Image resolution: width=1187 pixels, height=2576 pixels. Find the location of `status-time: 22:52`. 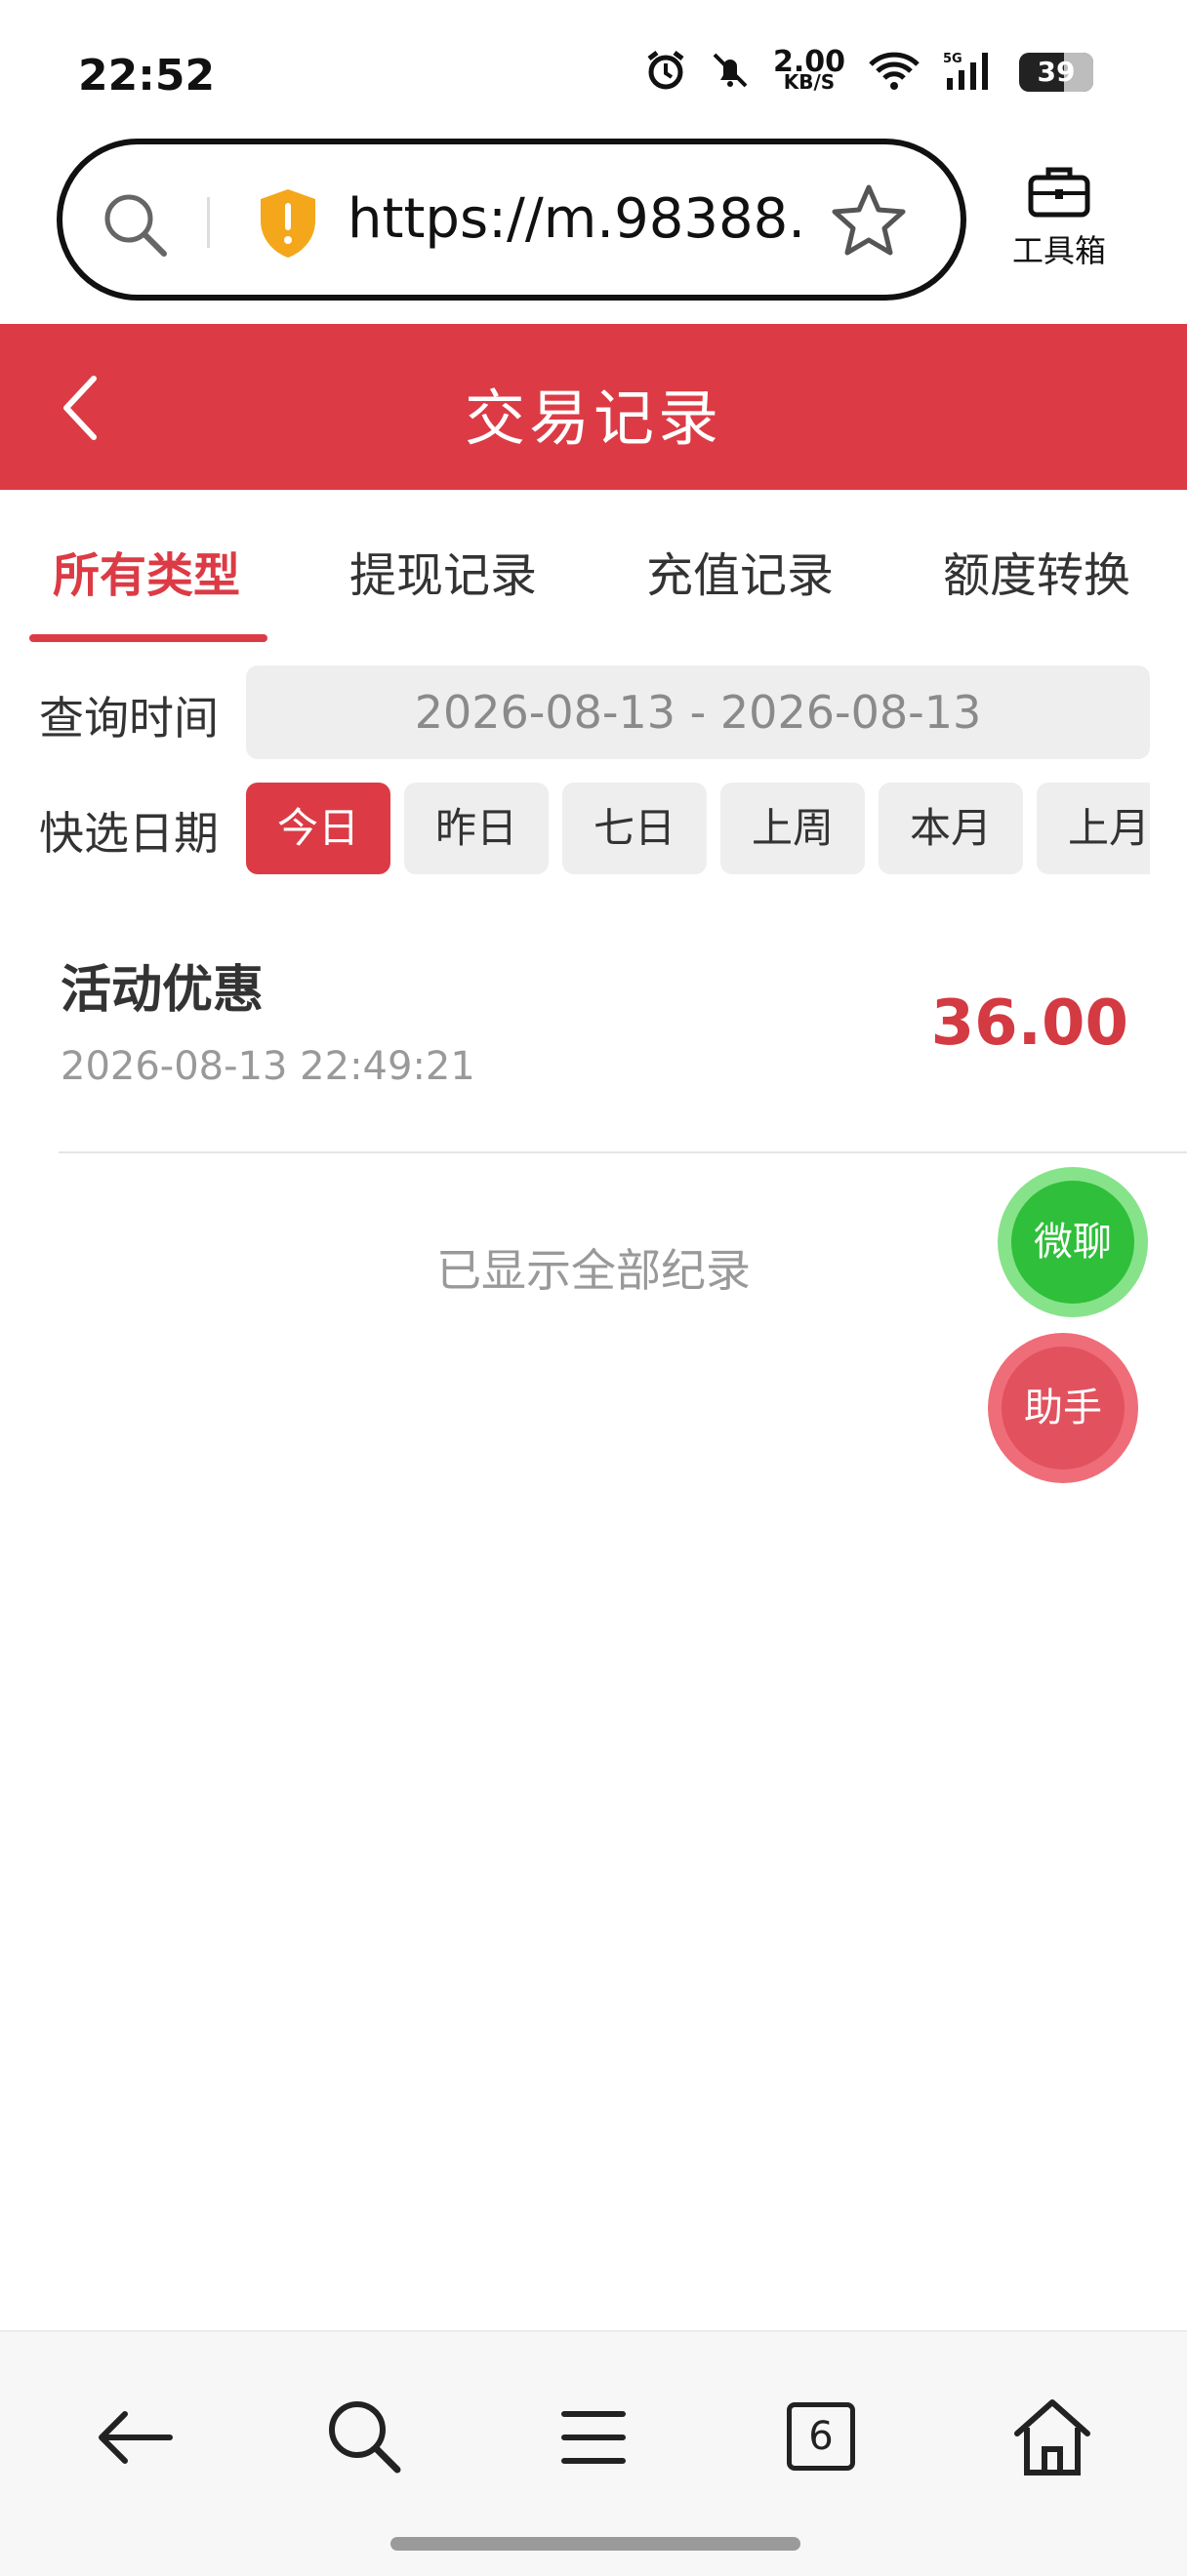

status-time: 22:52 is located at coordinates (147, 76).